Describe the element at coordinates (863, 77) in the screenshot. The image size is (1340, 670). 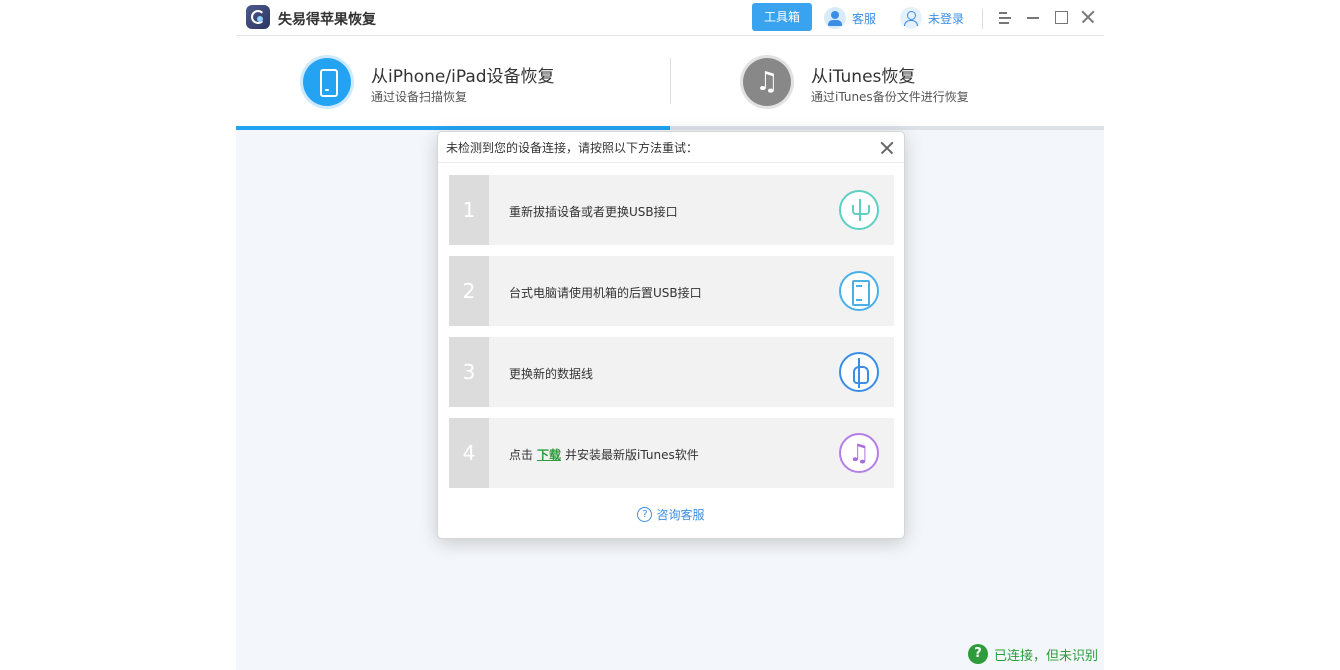
I see `itunes-recovery-title: 从iTunes恢复` at that location.